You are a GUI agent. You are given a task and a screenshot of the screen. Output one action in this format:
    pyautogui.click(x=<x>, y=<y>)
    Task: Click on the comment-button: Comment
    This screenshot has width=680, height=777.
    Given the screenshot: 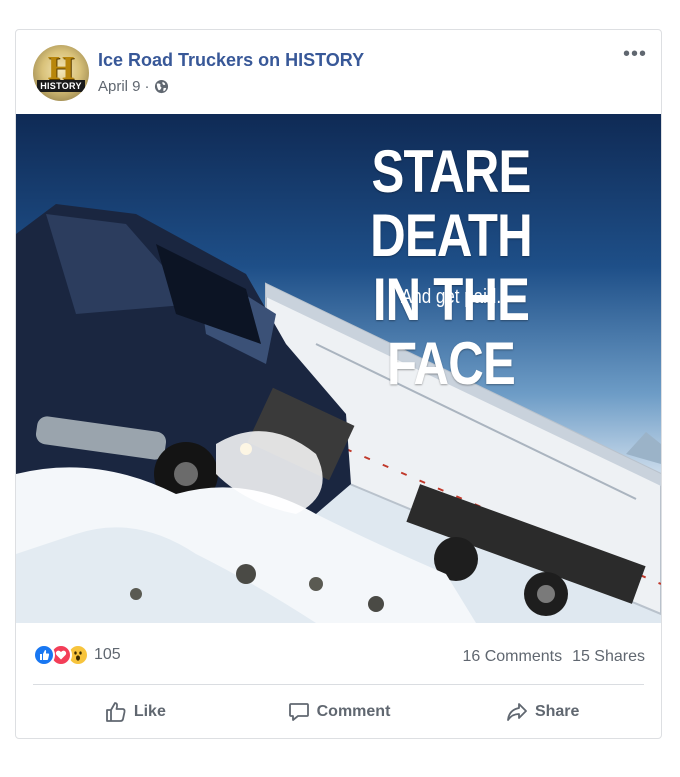 What is the action you would take?
    pyautogui.click(x=339, y=712)
    